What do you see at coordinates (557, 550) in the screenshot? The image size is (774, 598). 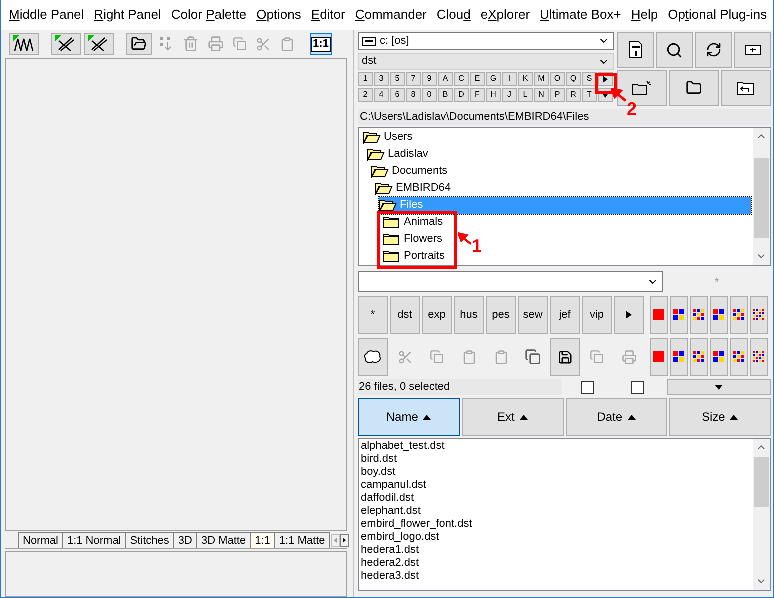 I see `file-item: hedera1.dst` at bounding box center [557, 550].